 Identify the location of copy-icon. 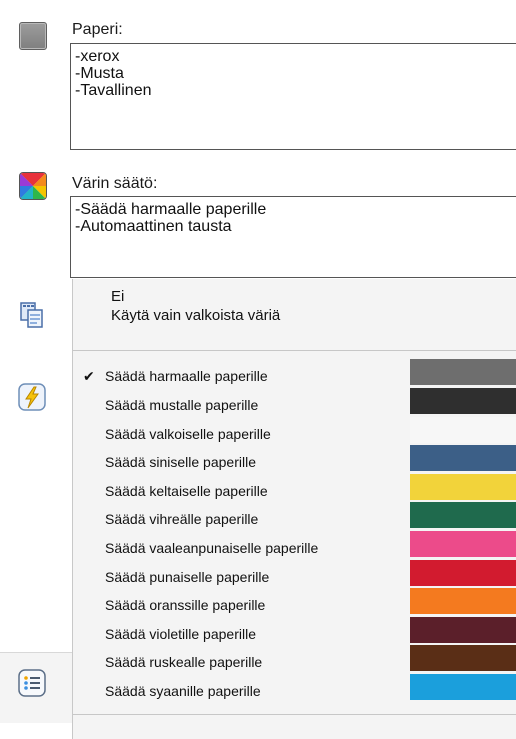
(32, 315).